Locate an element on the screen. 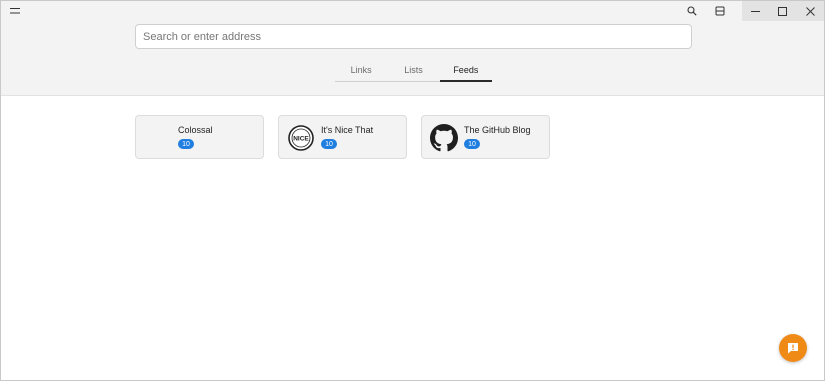 The image size is (825, 381). minimize-icon is located at coordinates (755, 11).